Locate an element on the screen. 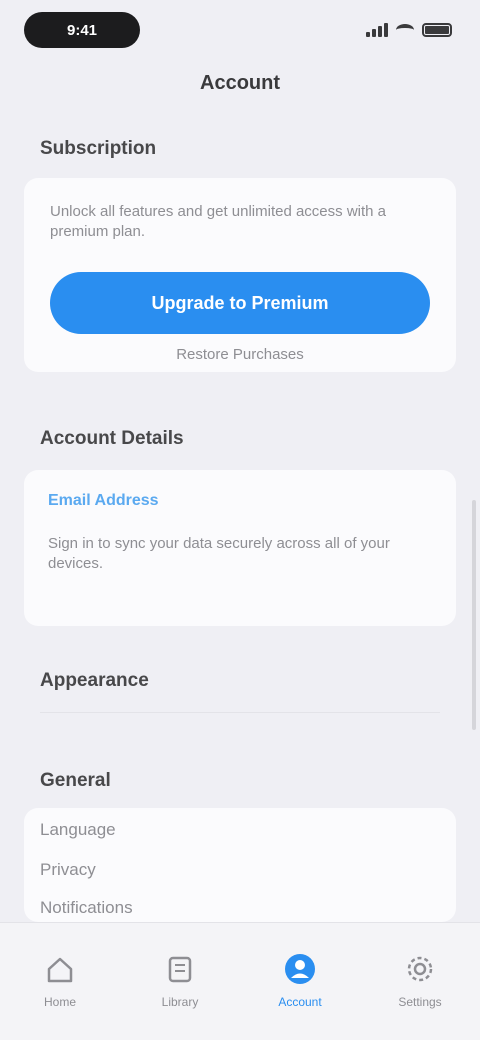 The height and width of the screenshot is (1040, 480). email-address-label: Email Address is located at coordinates (103, 501).